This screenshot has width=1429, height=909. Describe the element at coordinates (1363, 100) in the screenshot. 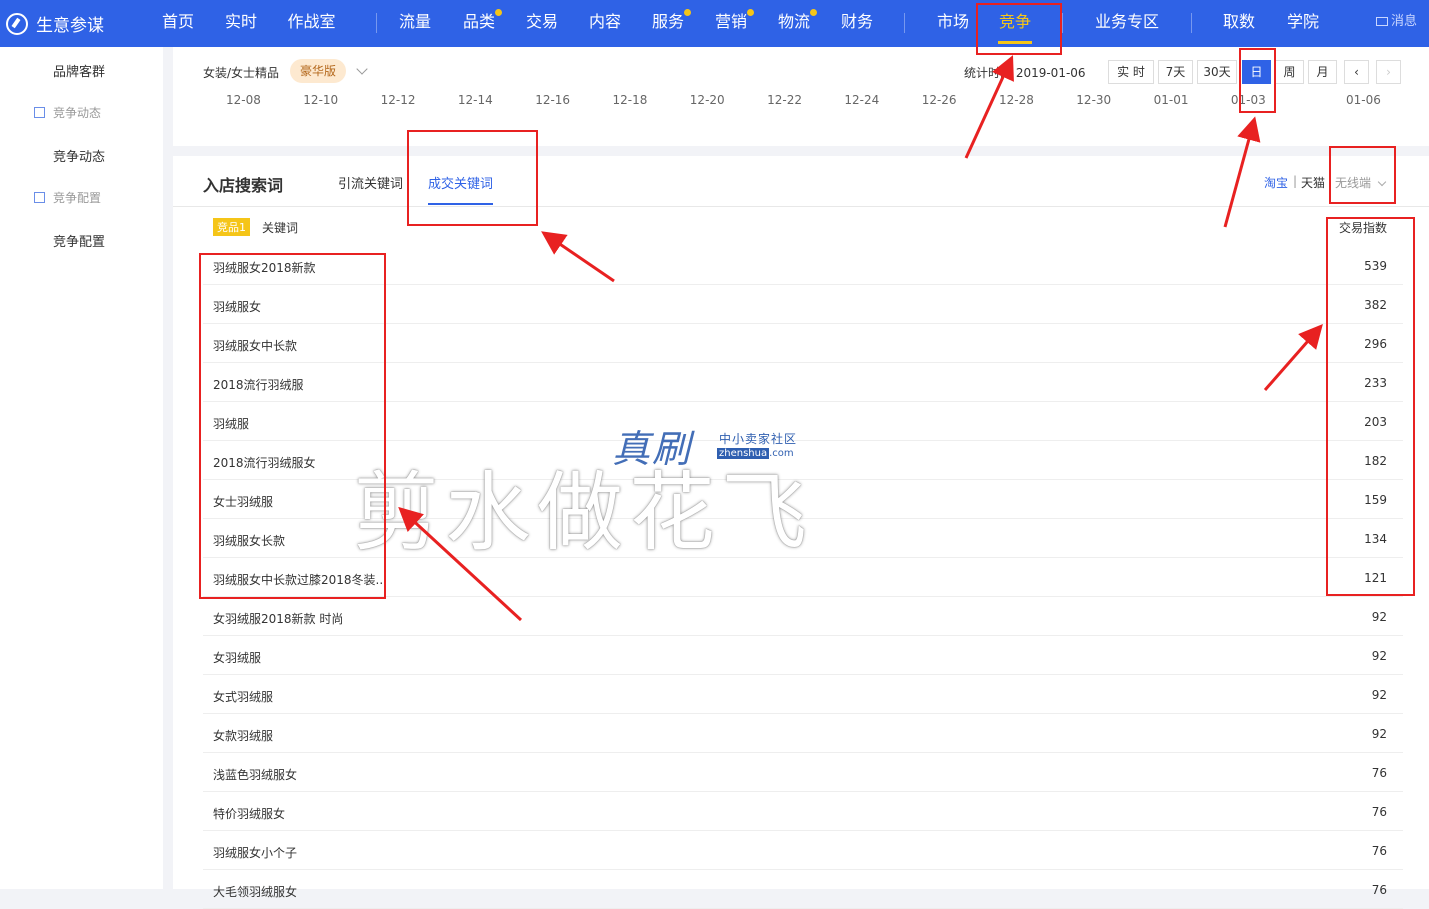

I see `x-axis-tick-label: 01-06` at that location.